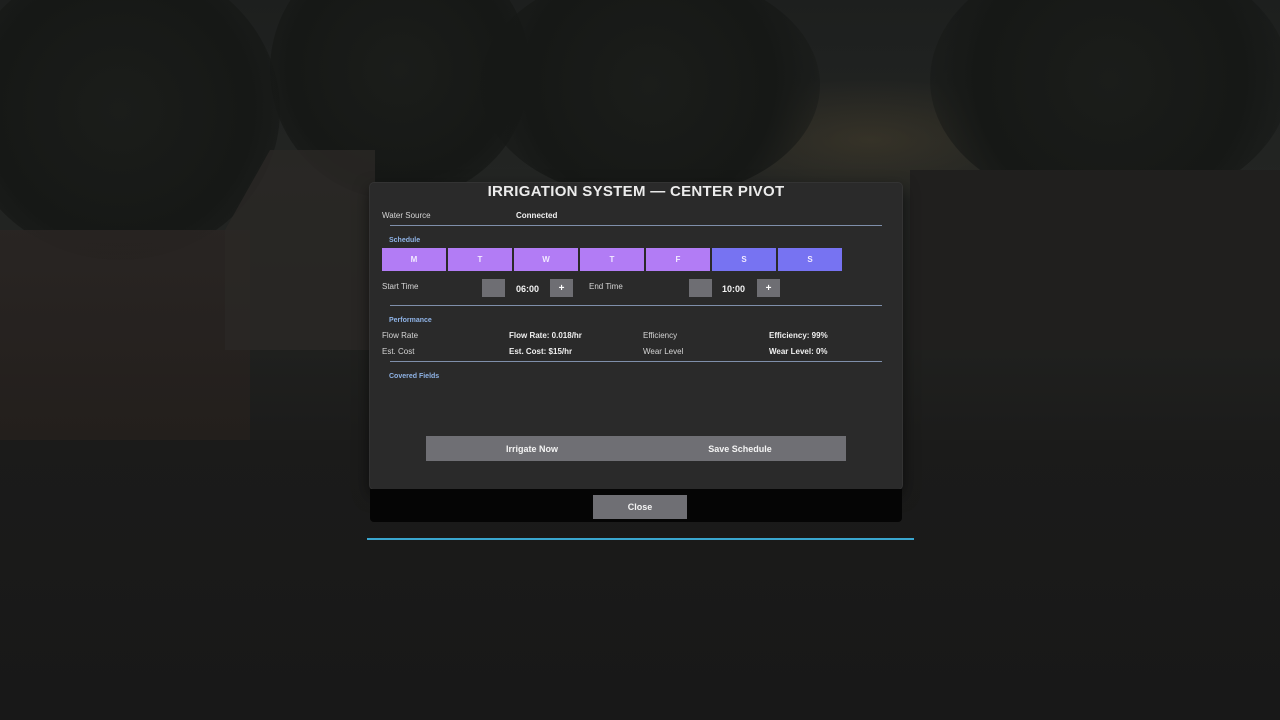 The width and height of the screenshot is (1280, 720). What do you see at coordinates (798, 351) in the screenshot?
I see `wear-level-value: Wear Level: 0%` at bounding box center [798, 351].